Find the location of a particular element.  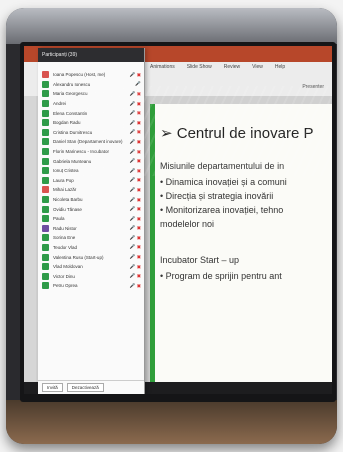

participant-name: Elena Constantin is located at coordinates (70, 113).